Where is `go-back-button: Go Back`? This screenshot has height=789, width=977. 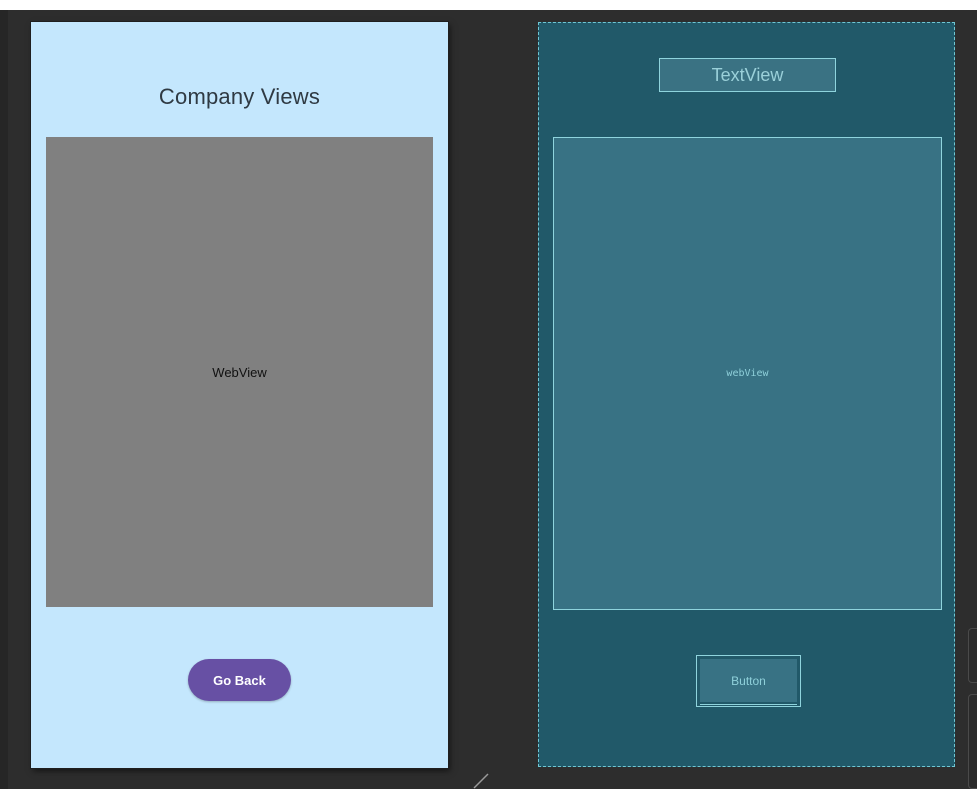
go-back-button: Go Back is located at coordinates (239, 680).